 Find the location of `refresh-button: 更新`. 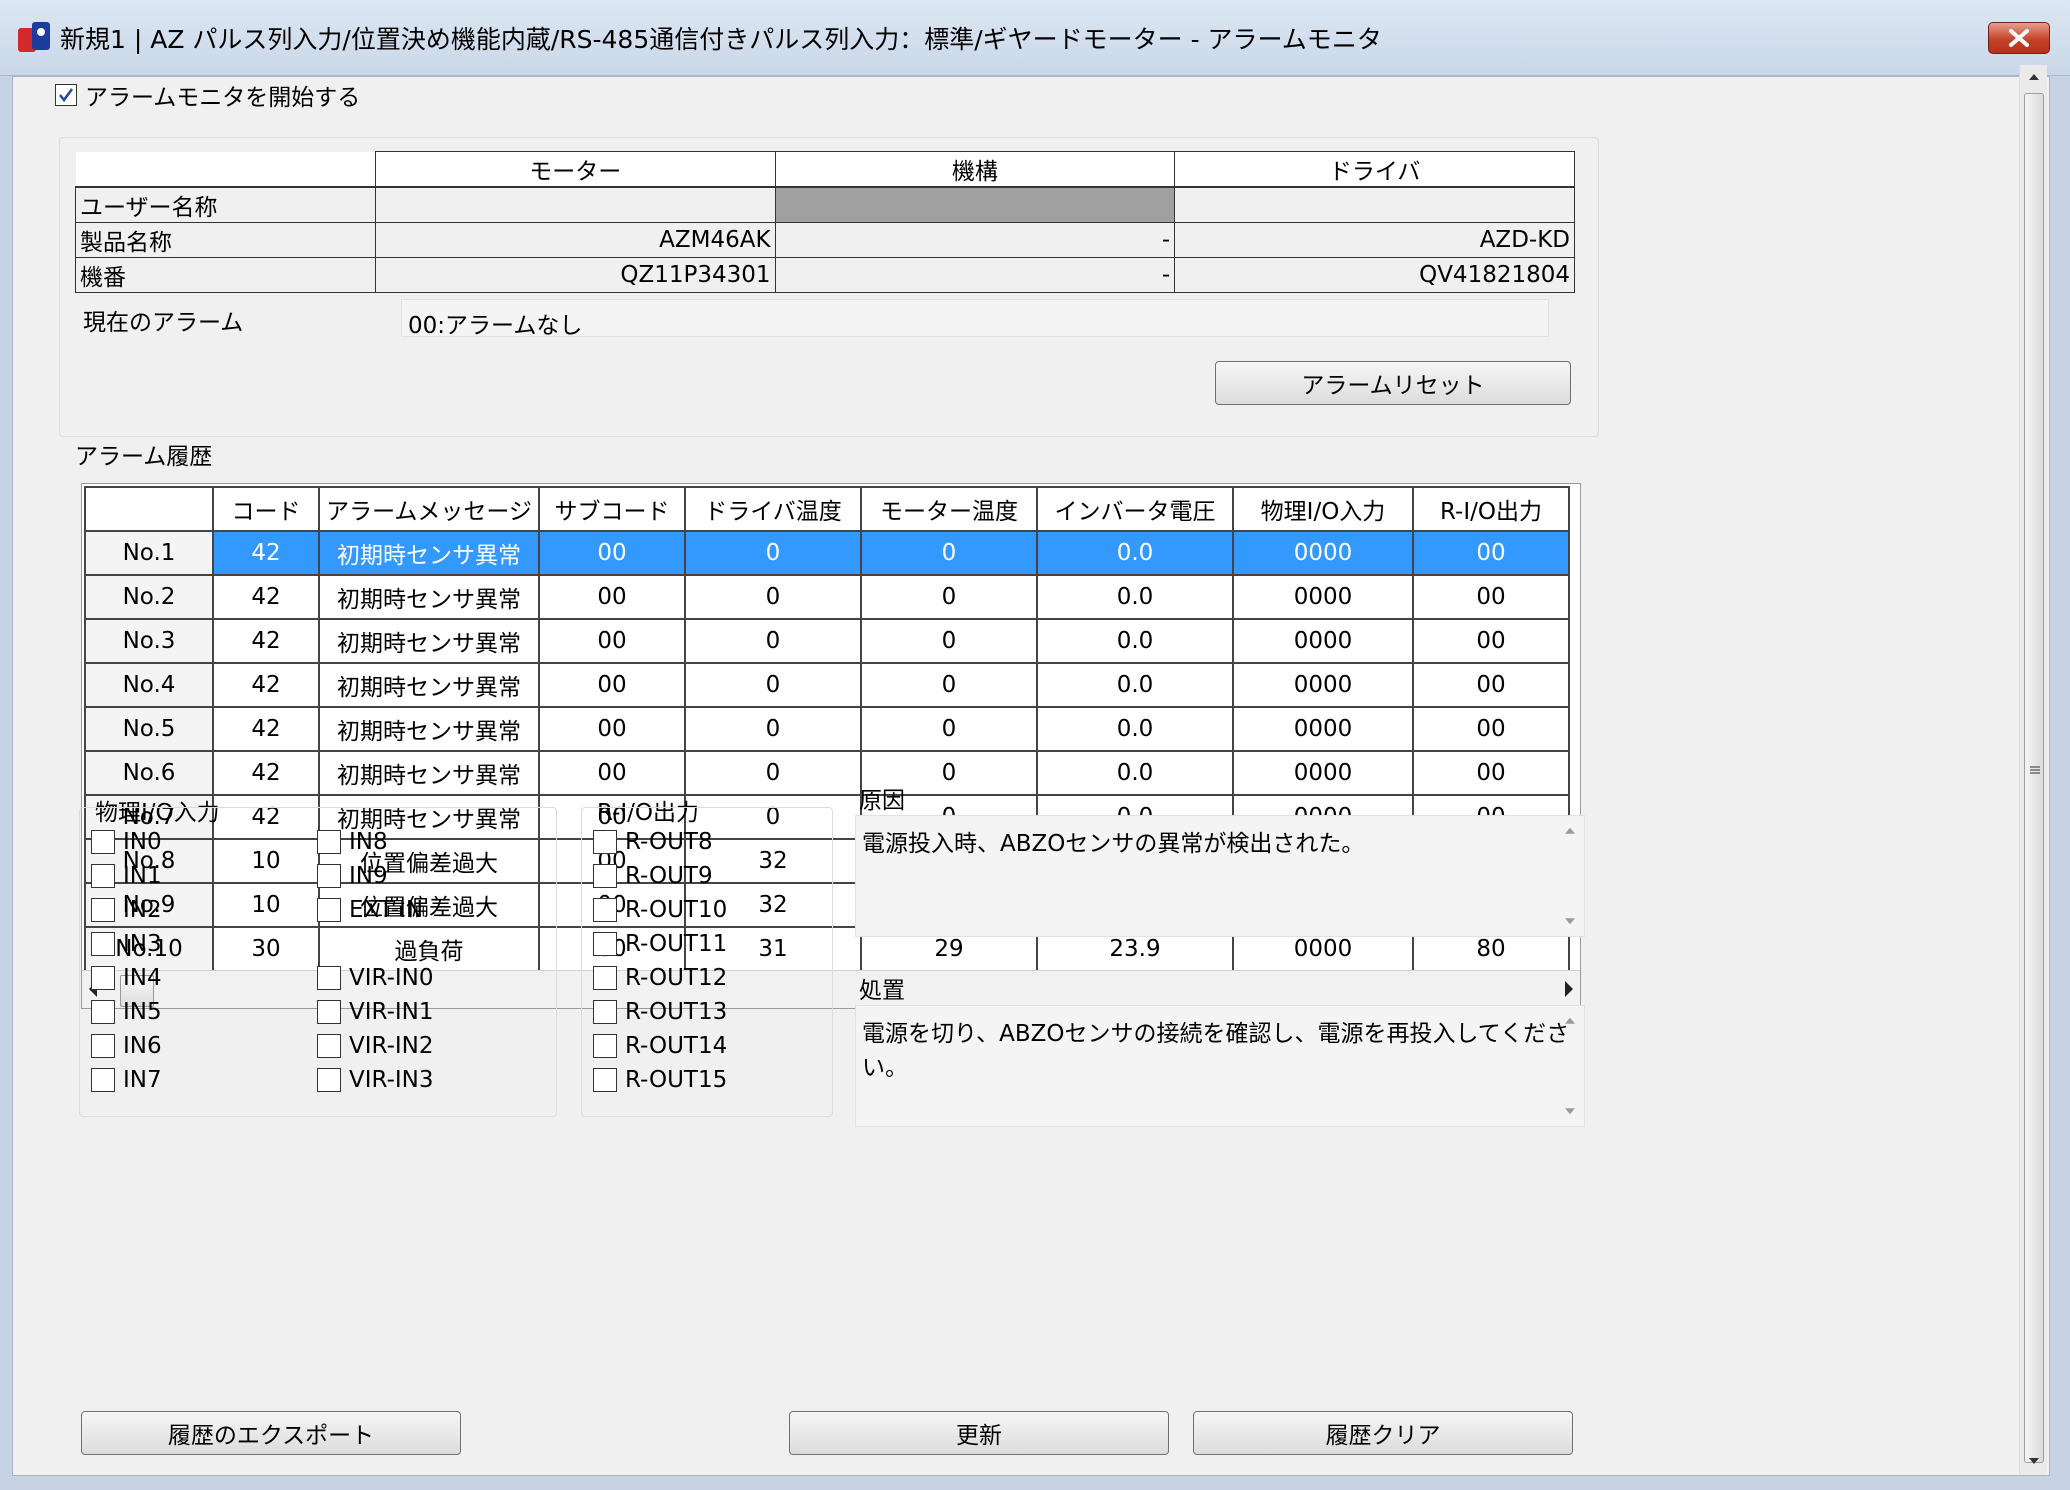

refresh-button: 更新 is located at coordinates (979, 1433).